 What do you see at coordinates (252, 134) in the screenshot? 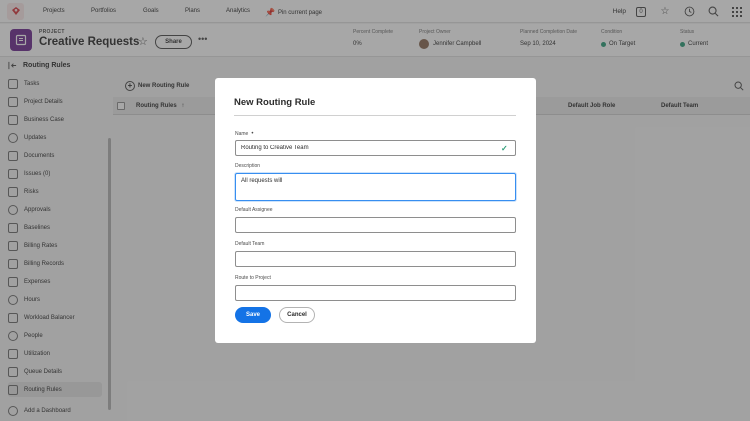
I see `required-indicator: •` at bounding box center [252, 134].